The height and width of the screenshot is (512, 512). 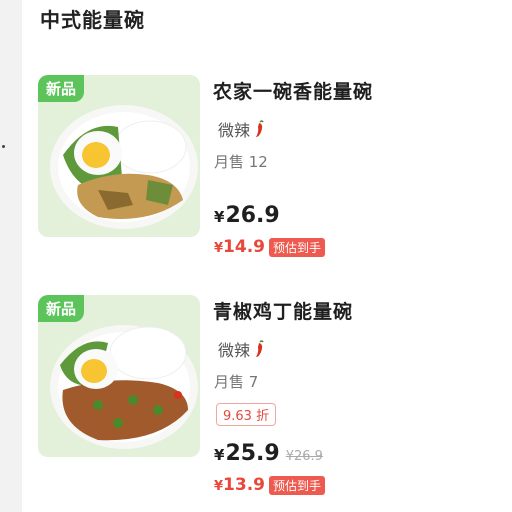 What do you see at coordinates (241, 162) in the screenshot?
I see `monthly-sales: 月售 12` at bounding box center [241, 162].